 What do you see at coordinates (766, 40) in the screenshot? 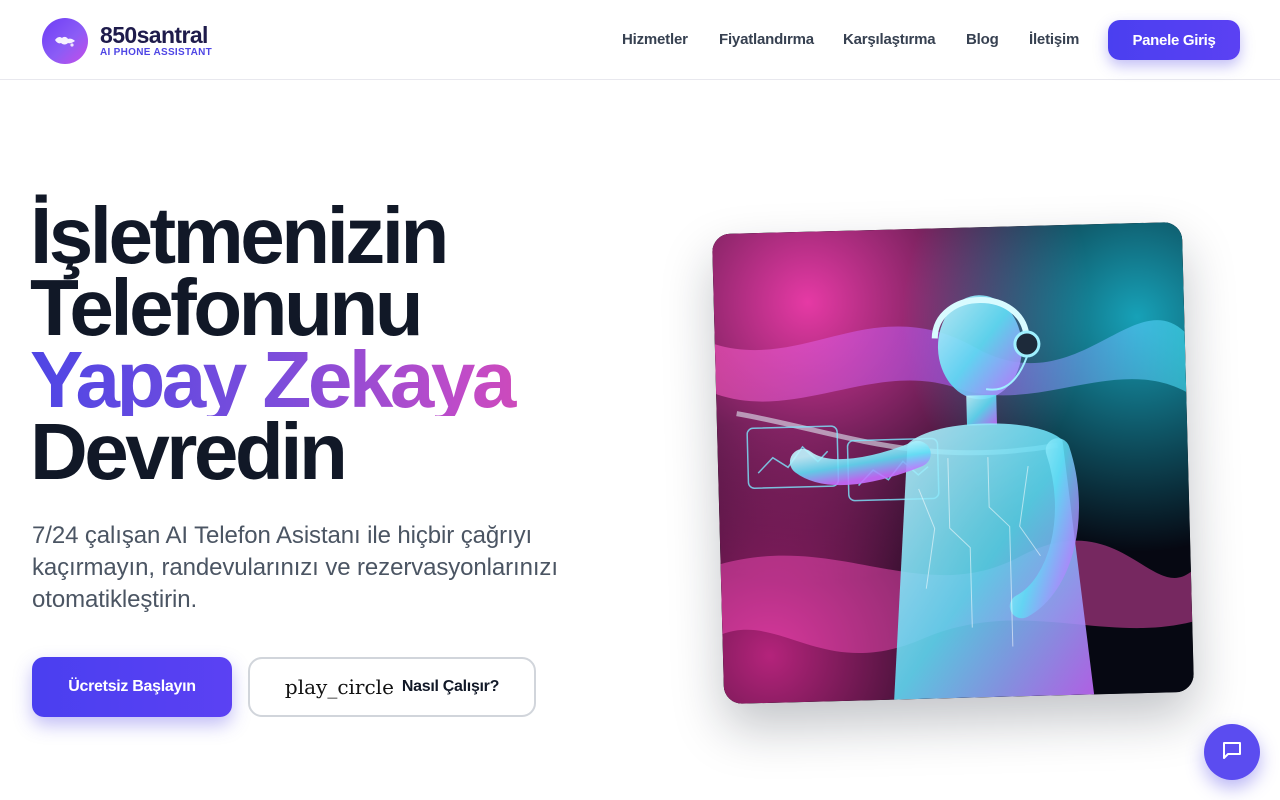
I see `nav-item-fiyatlandirma: Fiyatlandırma` at bounding box center [766, 40].